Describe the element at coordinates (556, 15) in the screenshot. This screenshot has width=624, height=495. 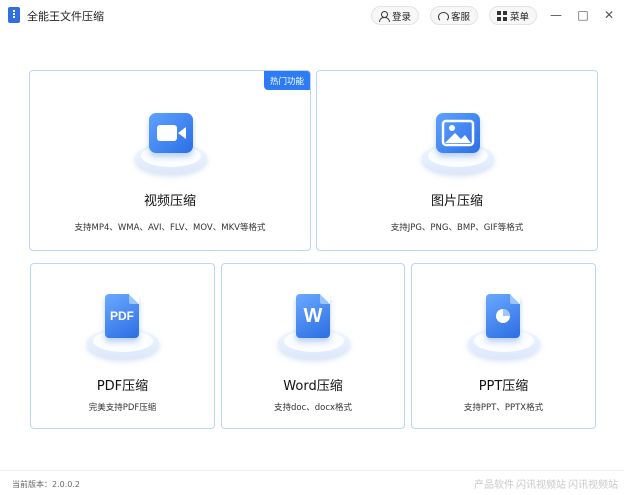
I see `minimize-button: —` at that location.